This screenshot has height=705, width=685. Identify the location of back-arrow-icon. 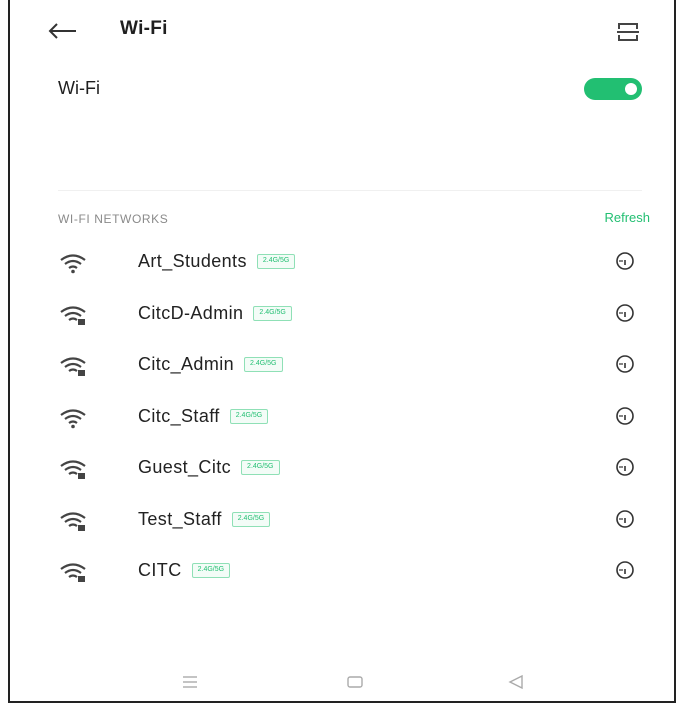
(62, 31).